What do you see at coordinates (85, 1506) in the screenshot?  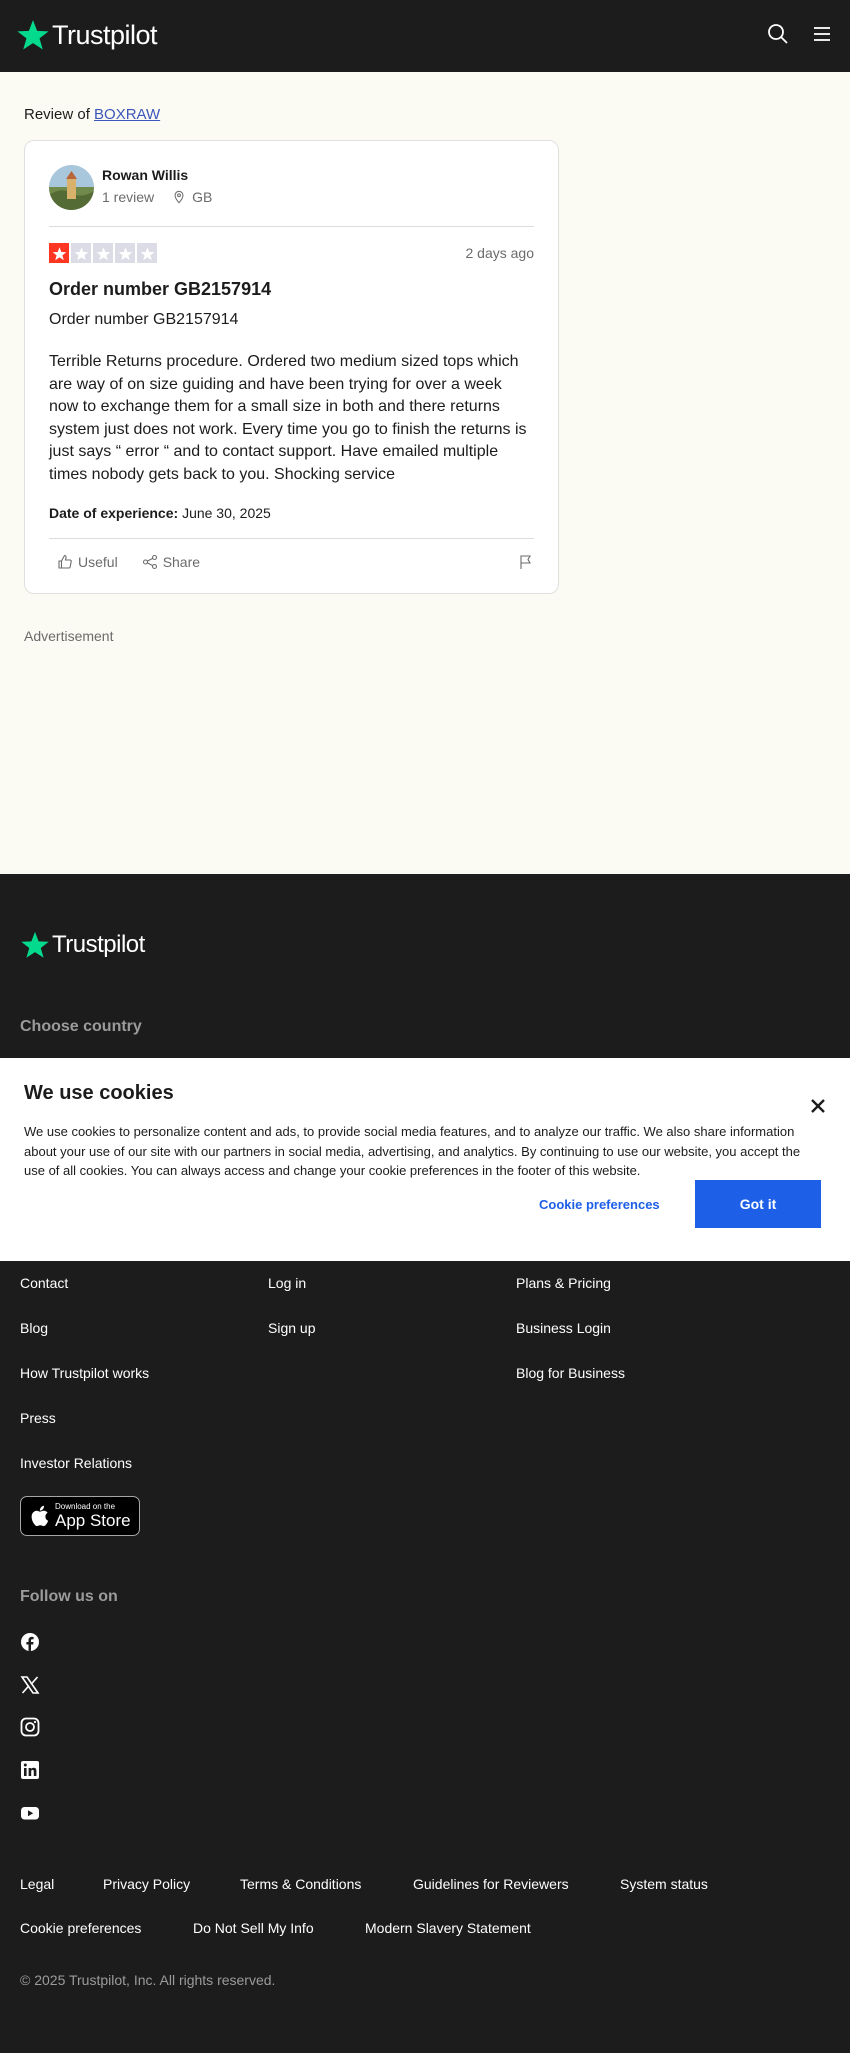 I see `app-store-small-text: Download on the` at bounding box center [85, 1506].